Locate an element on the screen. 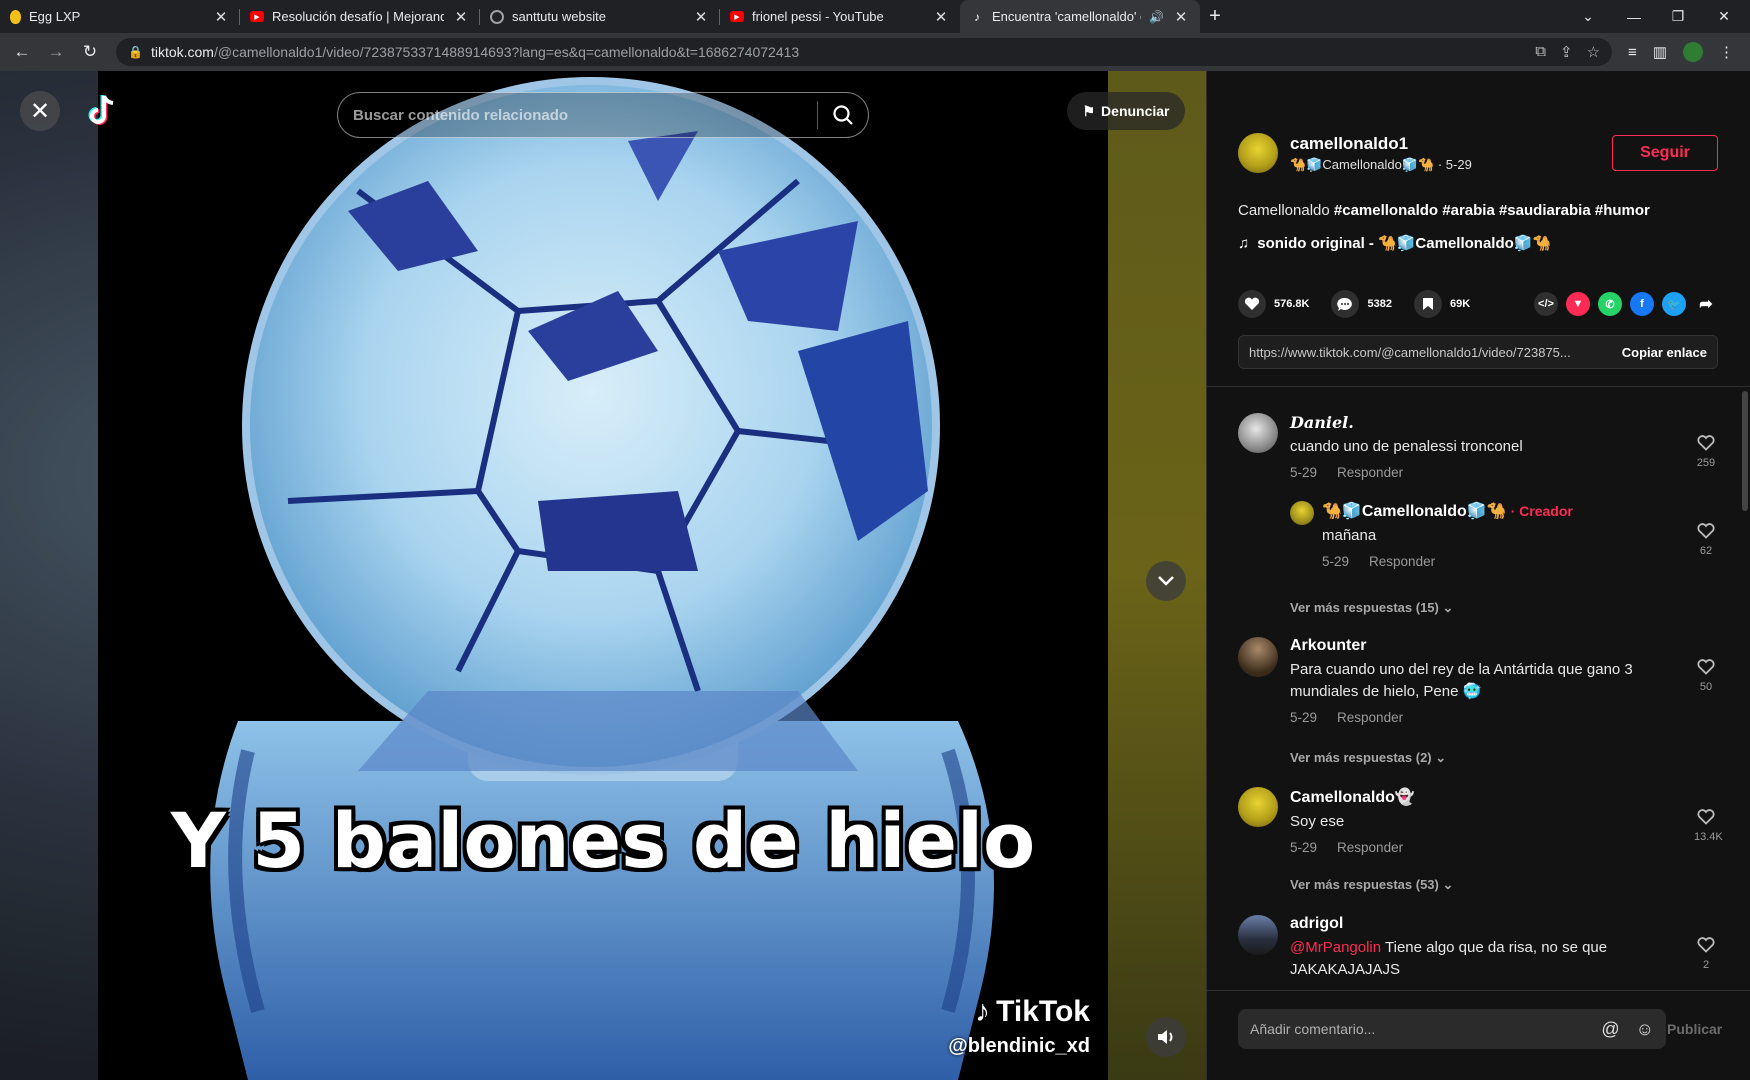 The height and width of the screenshot is (1080, 1750). comment-like-button: 50 is located at coordinates (1706, 676).